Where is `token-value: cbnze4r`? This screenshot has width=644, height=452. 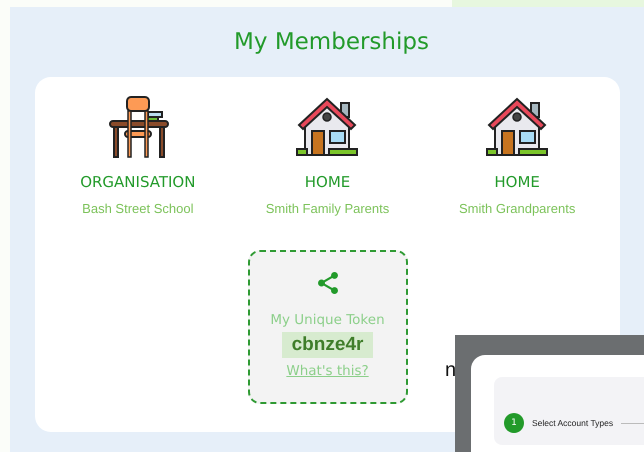 token-value: cbnze4r is located at coordinates (328, 345).